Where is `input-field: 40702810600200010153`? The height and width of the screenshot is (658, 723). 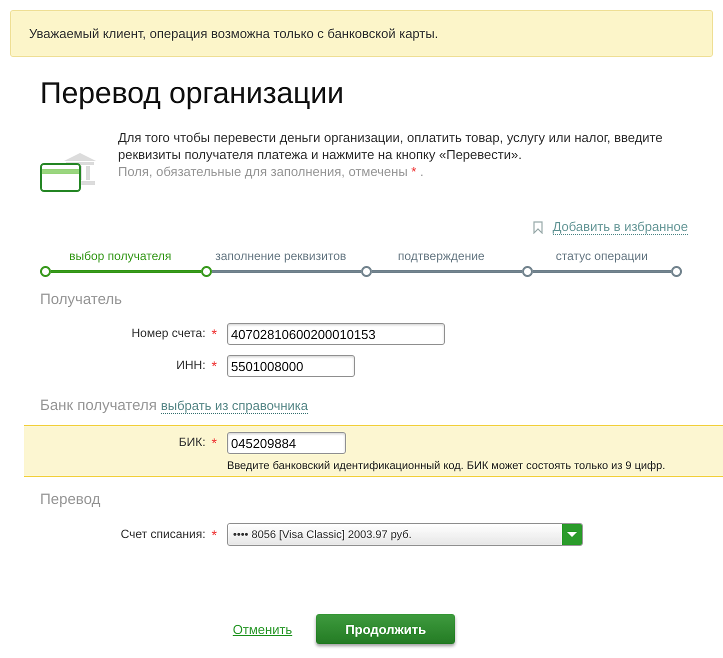 input-field: 40702810600200010153 is located at coordinates (336, 334).